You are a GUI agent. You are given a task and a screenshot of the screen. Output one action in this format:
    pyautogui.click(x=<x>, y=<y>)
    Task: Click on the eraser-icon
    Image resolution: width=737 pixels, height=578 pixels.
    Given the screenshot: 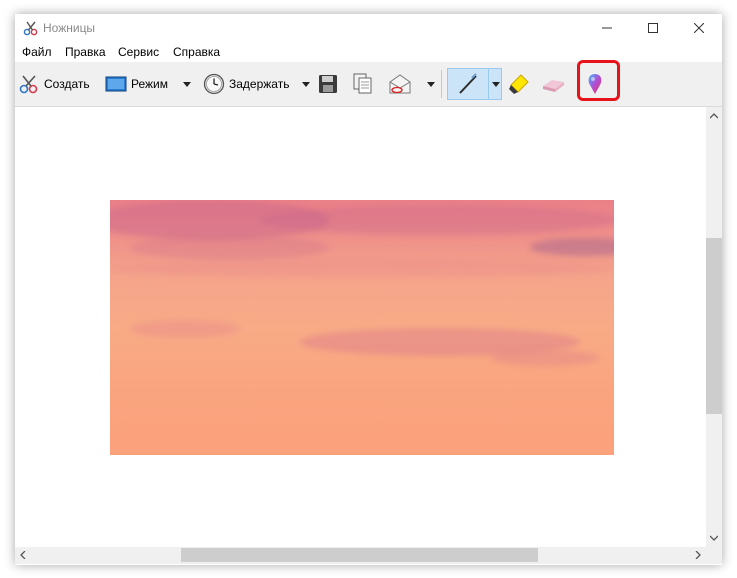 What is the action you would take?
    pyautogui.click(x=553, y=86)
    